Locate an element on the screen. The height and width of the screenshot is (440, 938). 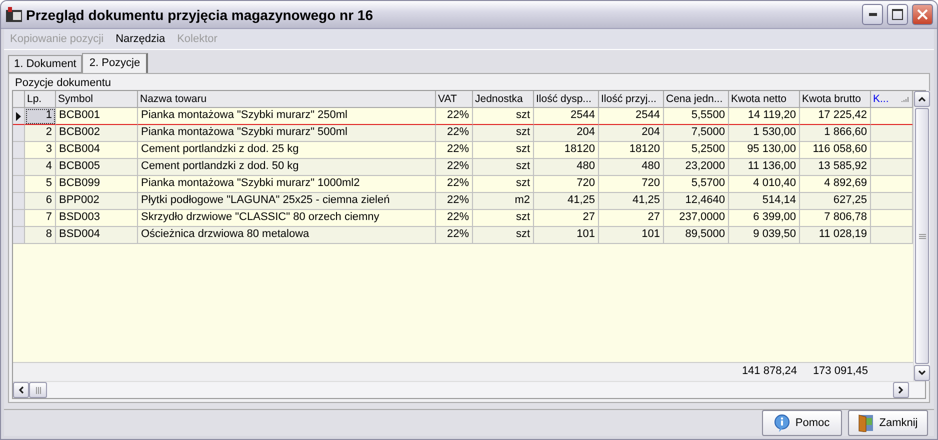
scroll-right-button is located at coordinates (901, 390).